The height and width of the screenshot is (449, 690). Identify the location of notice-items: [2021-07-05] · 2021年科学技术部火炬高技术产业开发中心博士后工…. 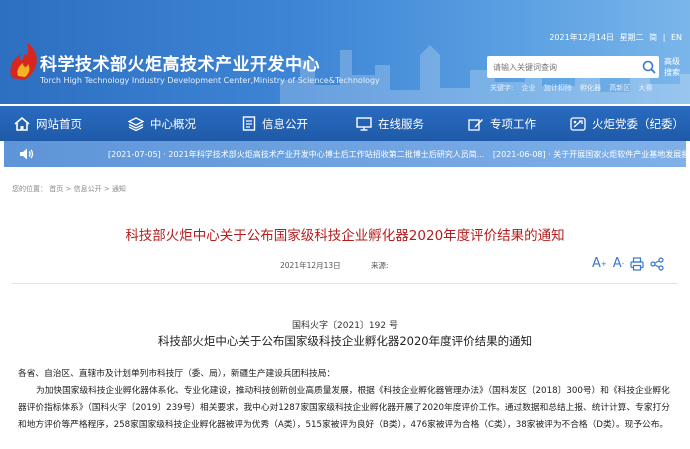
(399, 154).